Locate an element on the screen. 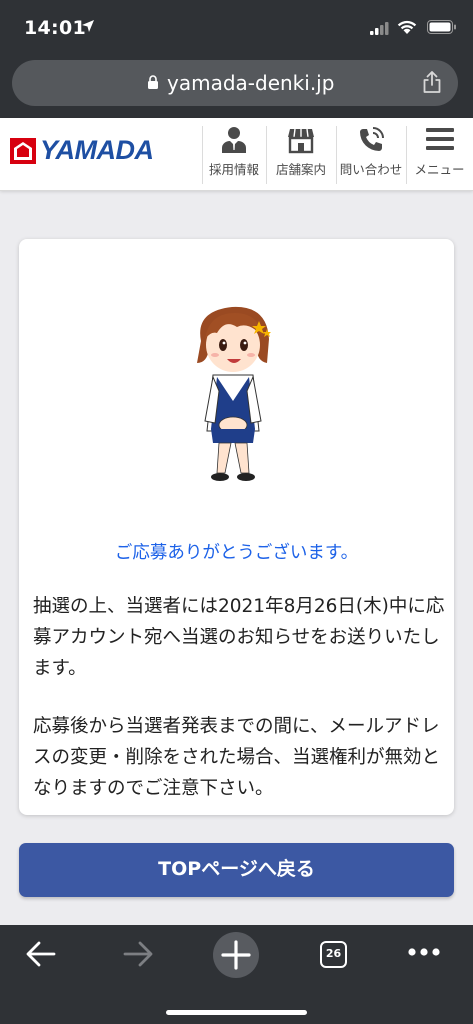  new-tab-plus-icon is located at coordinates (236, 955).